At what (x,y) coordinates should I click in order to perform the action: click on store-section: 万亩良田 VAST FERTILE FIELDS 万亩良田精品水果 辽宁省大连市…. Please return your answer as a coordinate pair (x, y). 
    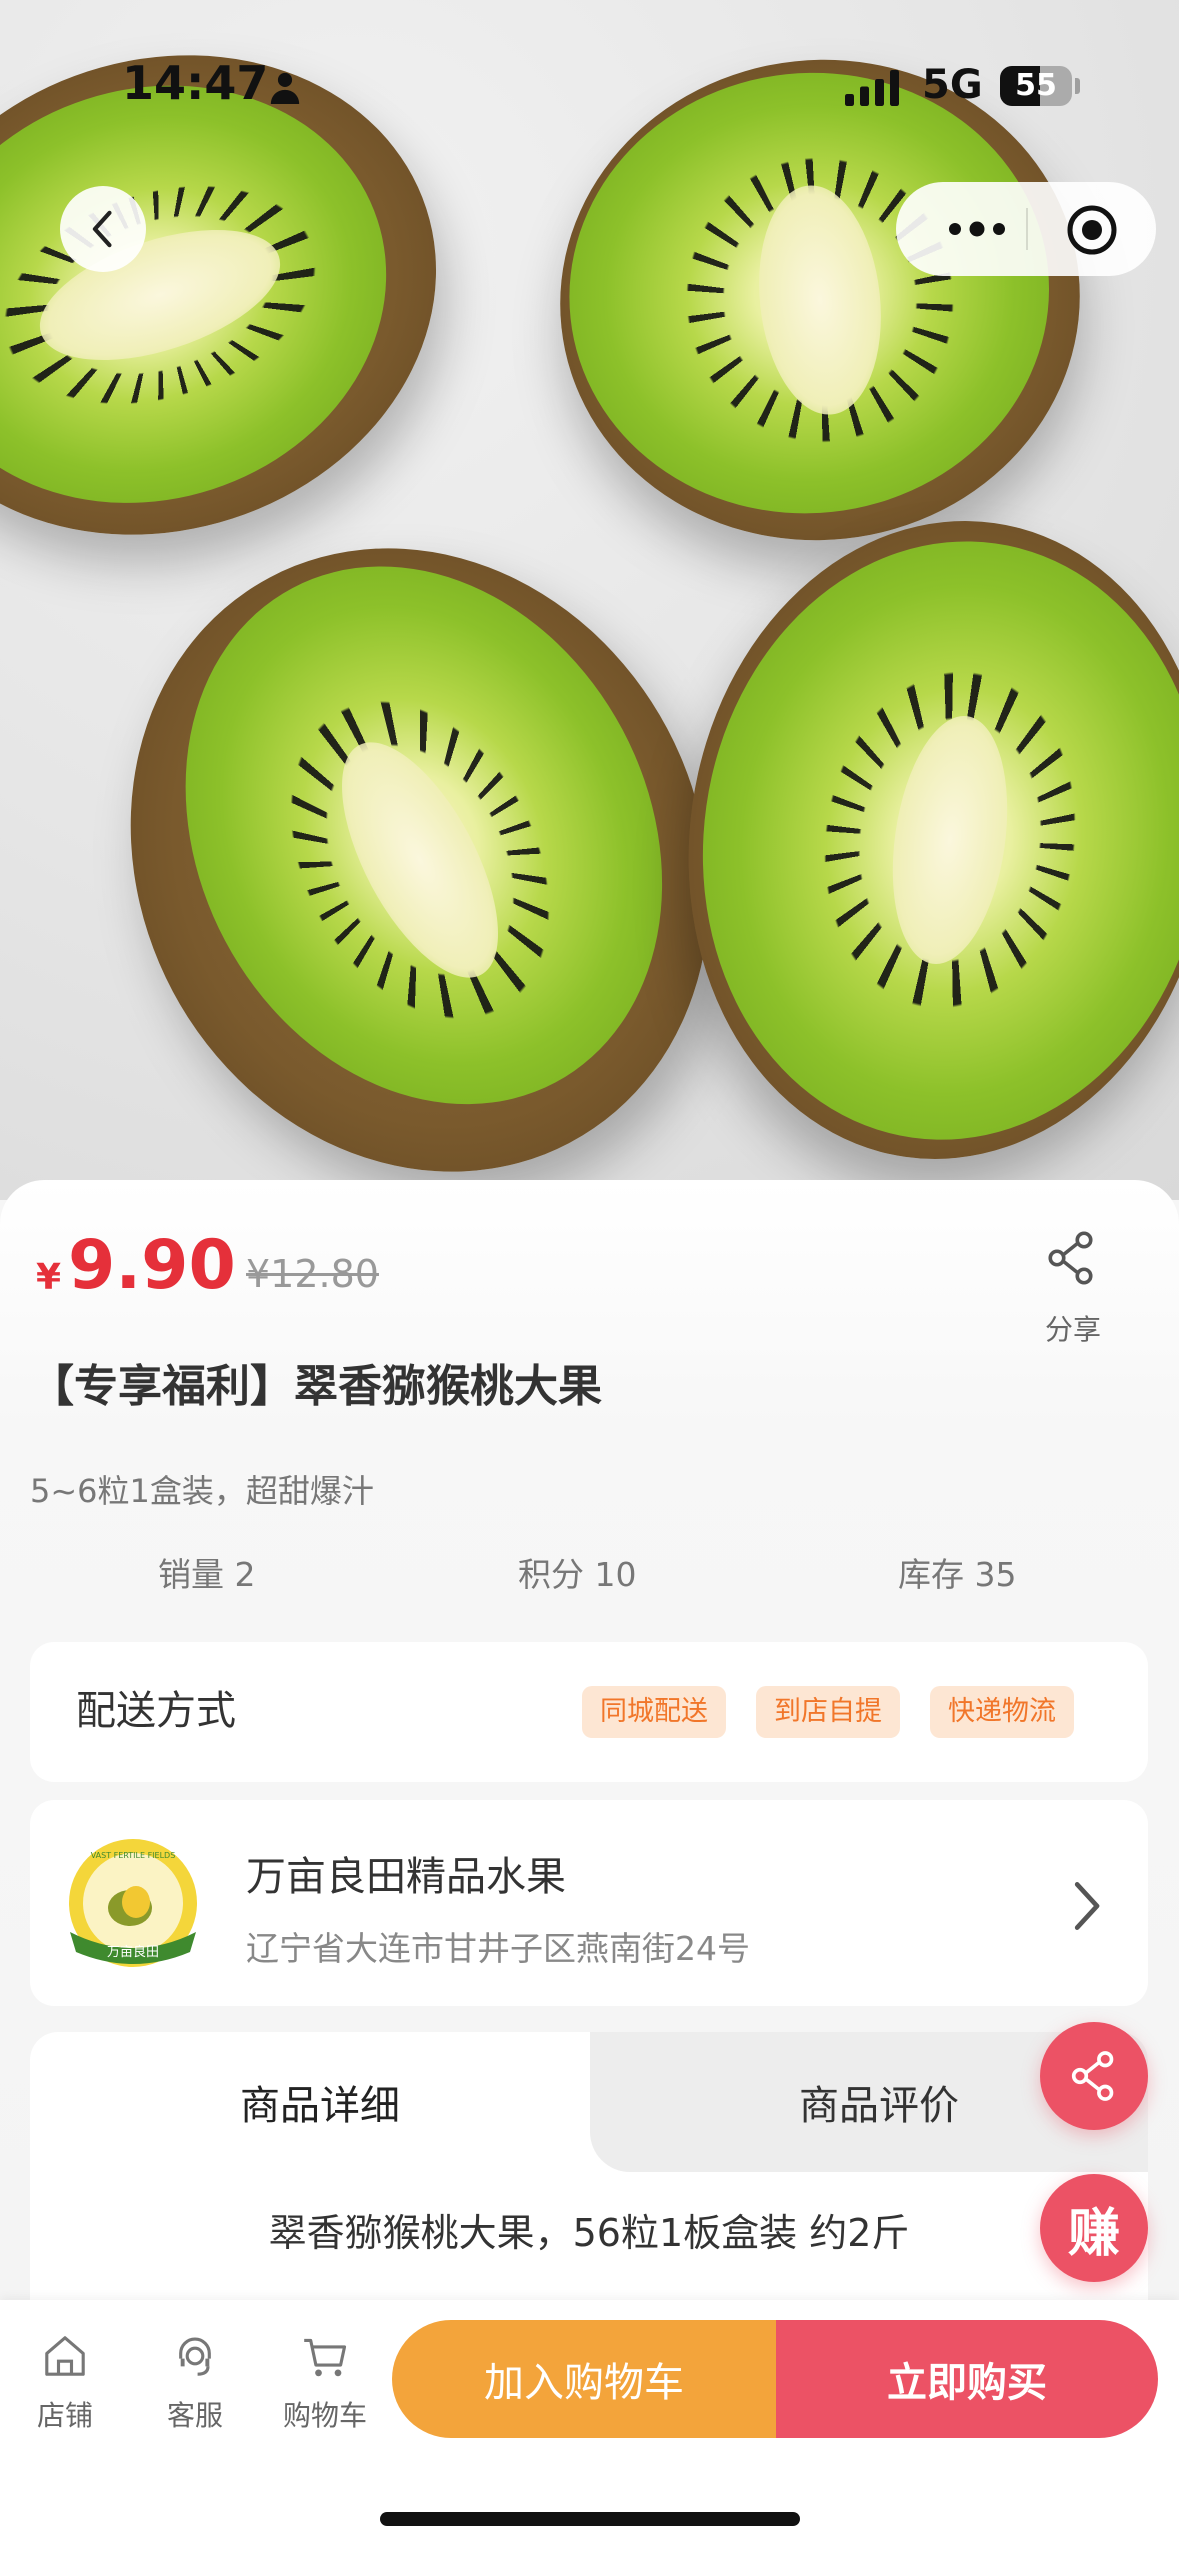
    Looking at the image, I should click on (589, 1903).